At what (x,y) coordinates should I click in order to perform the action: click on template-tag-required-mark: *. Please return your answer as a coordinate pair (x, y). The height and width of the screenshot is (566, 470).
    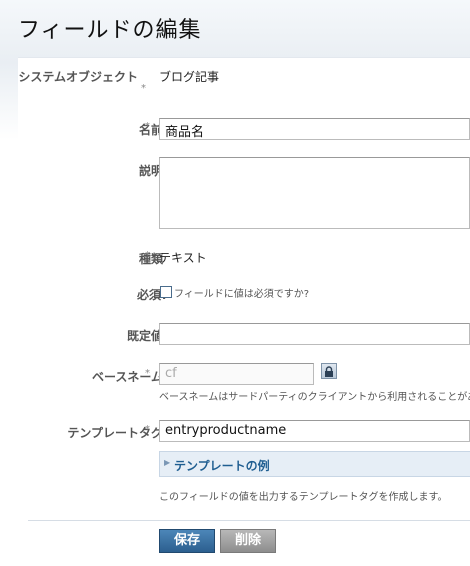
    Looking at the image, I should click on (147, 429).